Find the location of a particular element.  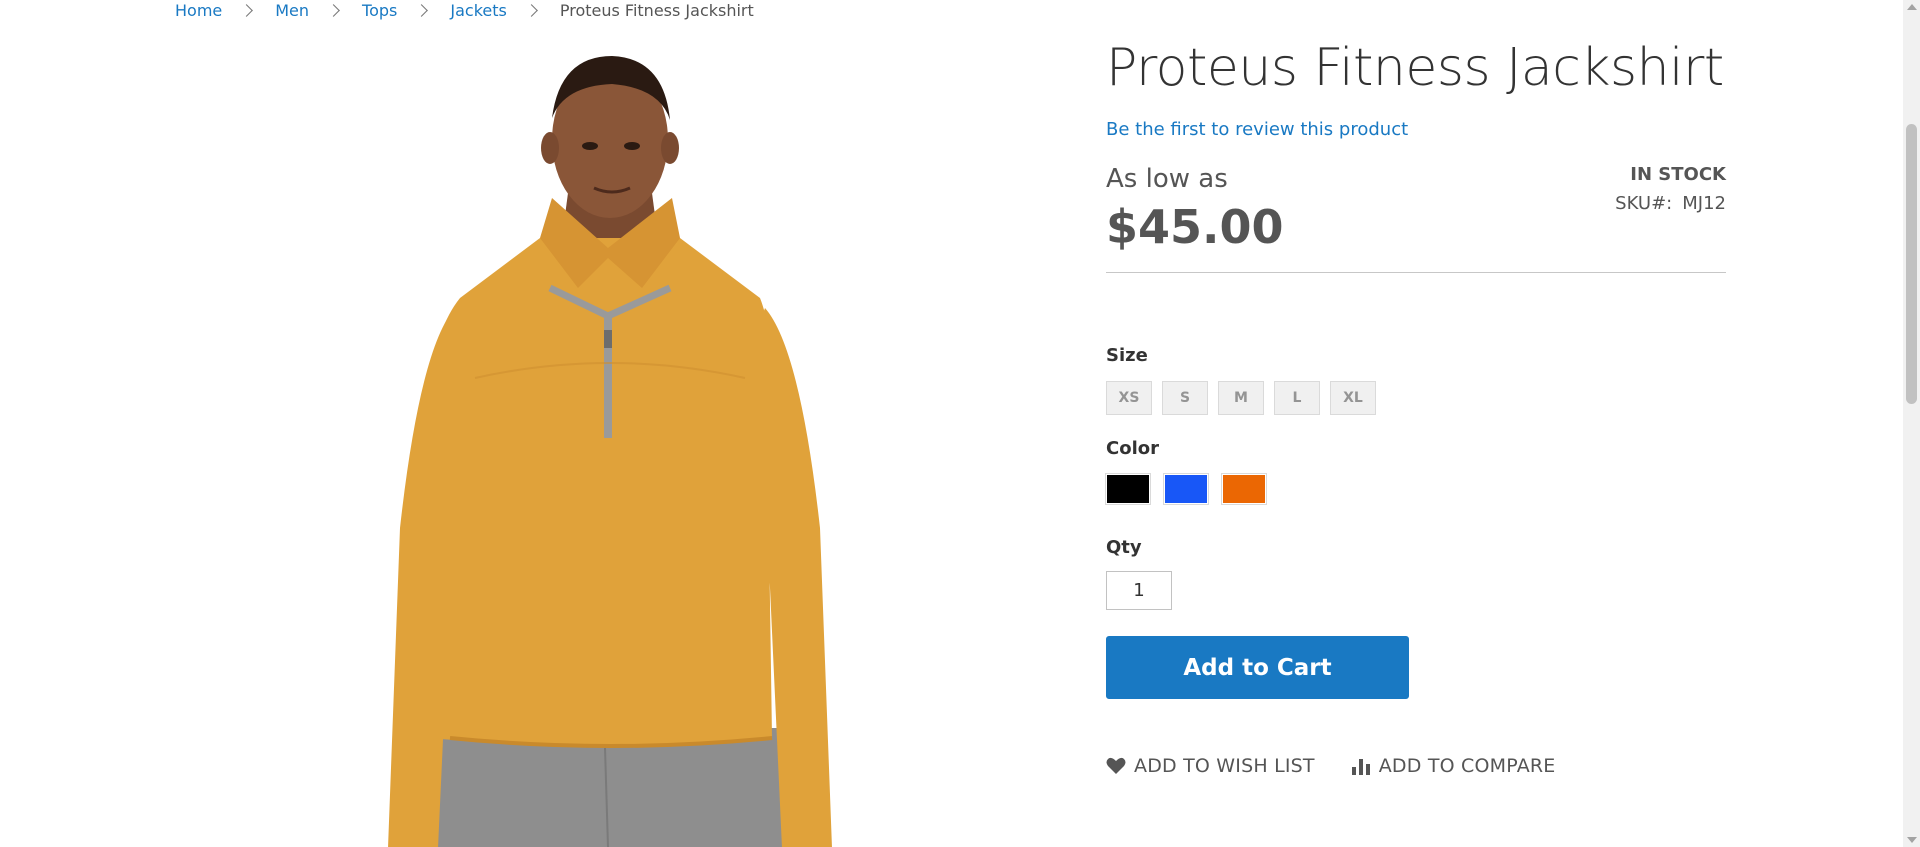

size-option-s: S is located at coordinates (1185, 398).